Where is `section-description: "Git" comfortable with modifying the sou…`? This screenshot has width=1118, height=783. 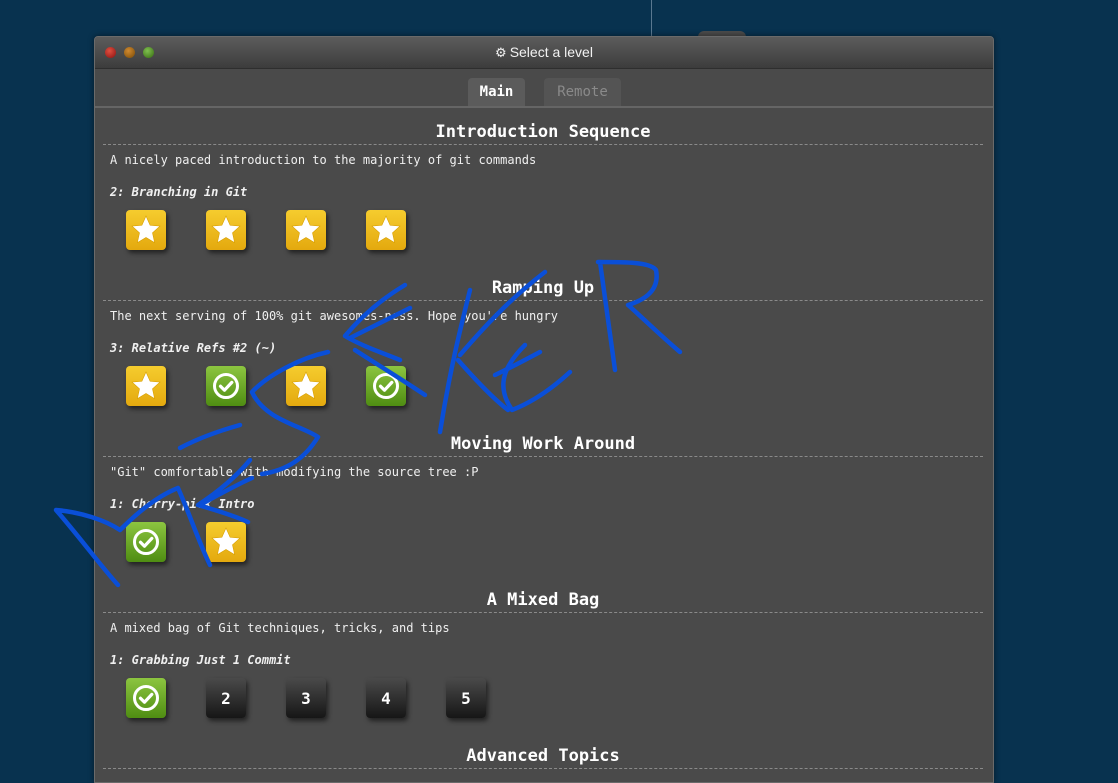
section-description: "Git" comfortable with modifying the sou… is located at coordinates (294, 472).